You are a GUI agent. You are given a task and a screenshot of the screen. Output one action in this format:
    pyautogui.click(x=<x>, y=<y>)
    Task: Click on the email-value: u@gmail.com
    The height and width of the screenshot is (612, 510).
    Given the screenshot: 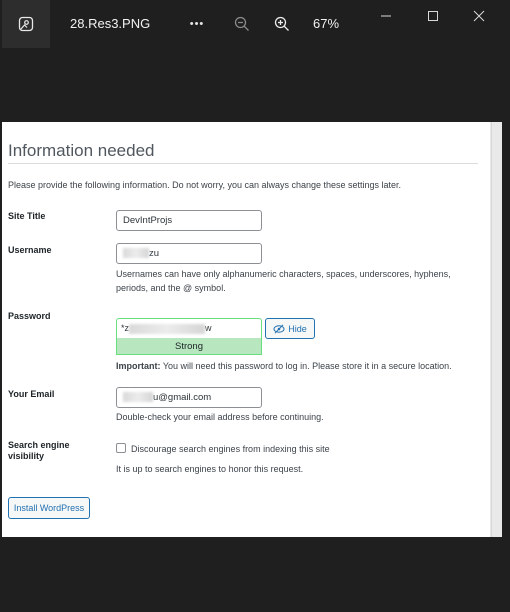 What is the action you would take?
    pyautogui.click(x=182, y=397)
    